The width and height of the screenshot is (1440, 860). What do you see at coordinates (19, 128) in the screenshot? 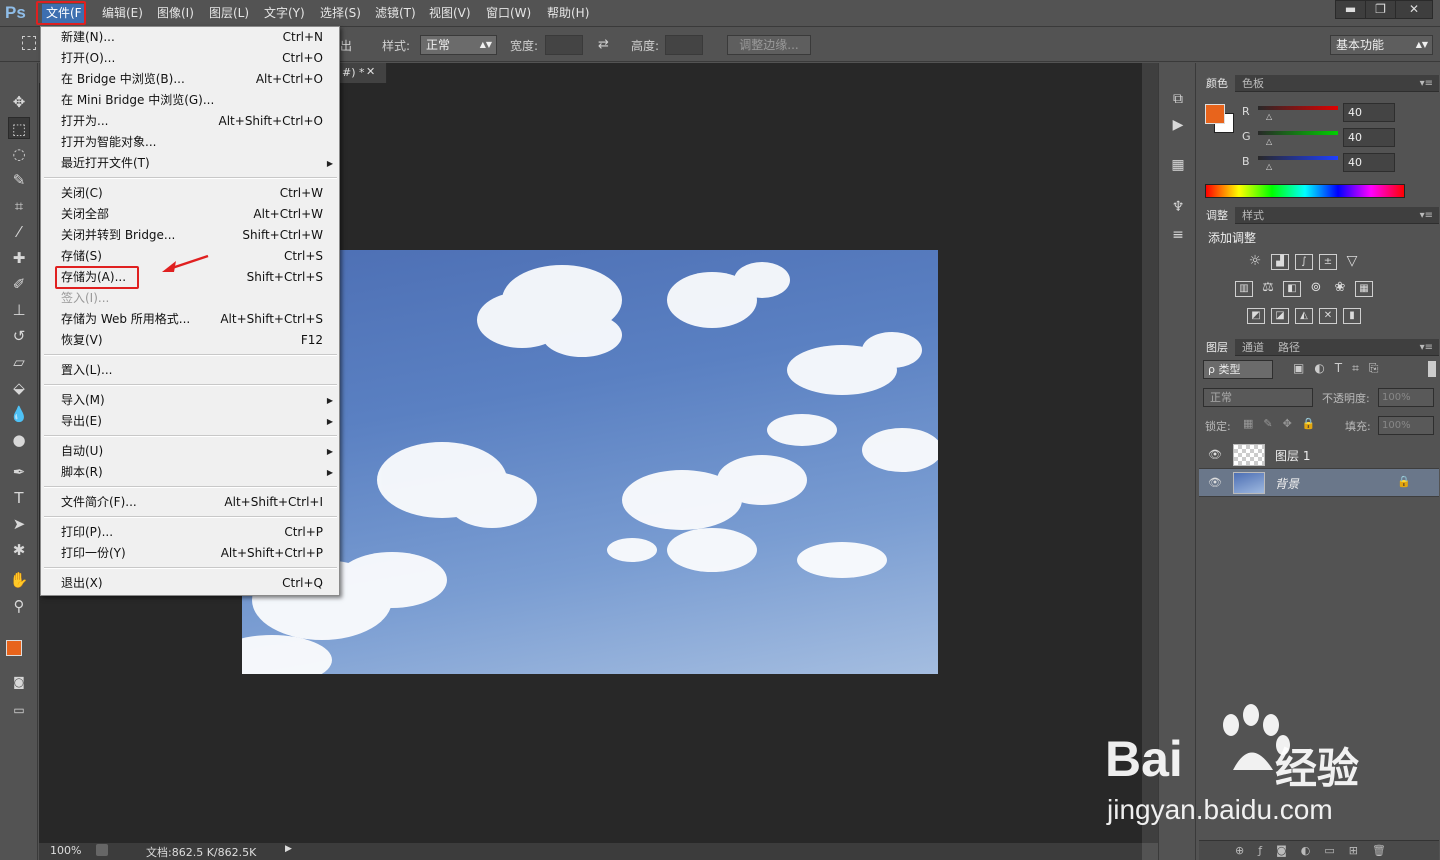
I see `marquee-tool-icon: ⬚` at bounding box center [19, 128].